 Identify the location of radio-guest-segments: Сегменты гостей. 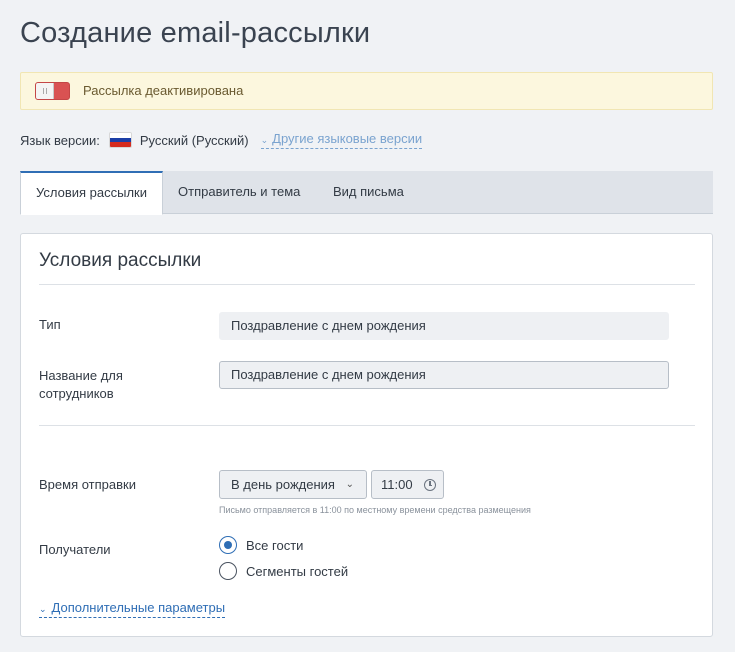
(283, 571).